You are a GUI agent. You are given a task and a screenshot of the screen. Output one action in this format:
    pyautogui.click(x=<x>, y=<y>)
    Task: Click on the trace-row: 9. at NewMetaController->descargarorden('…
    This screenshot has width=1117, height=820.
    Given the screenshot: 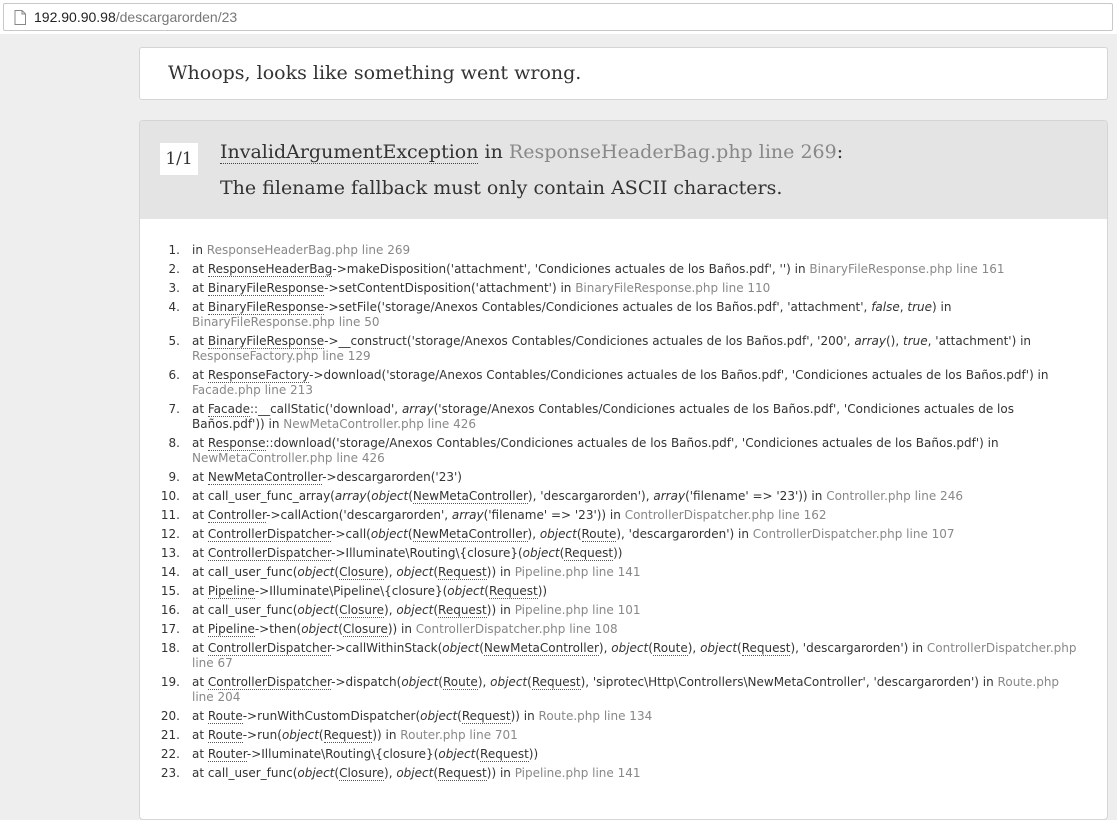 What is the action you would take?
    pyautogui.click(x=611, y=477)
    